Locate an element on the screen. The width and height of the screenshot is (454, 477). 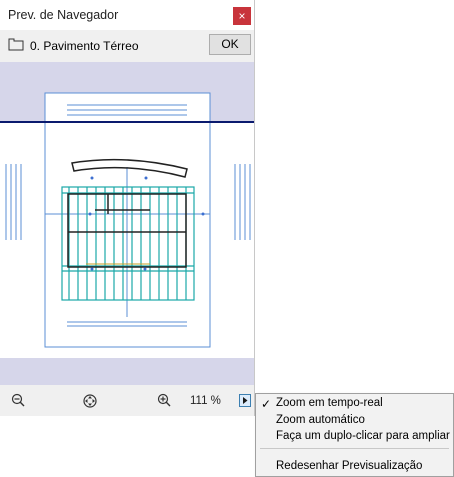
triangle-right-icon is located at coordinates (245, 400).